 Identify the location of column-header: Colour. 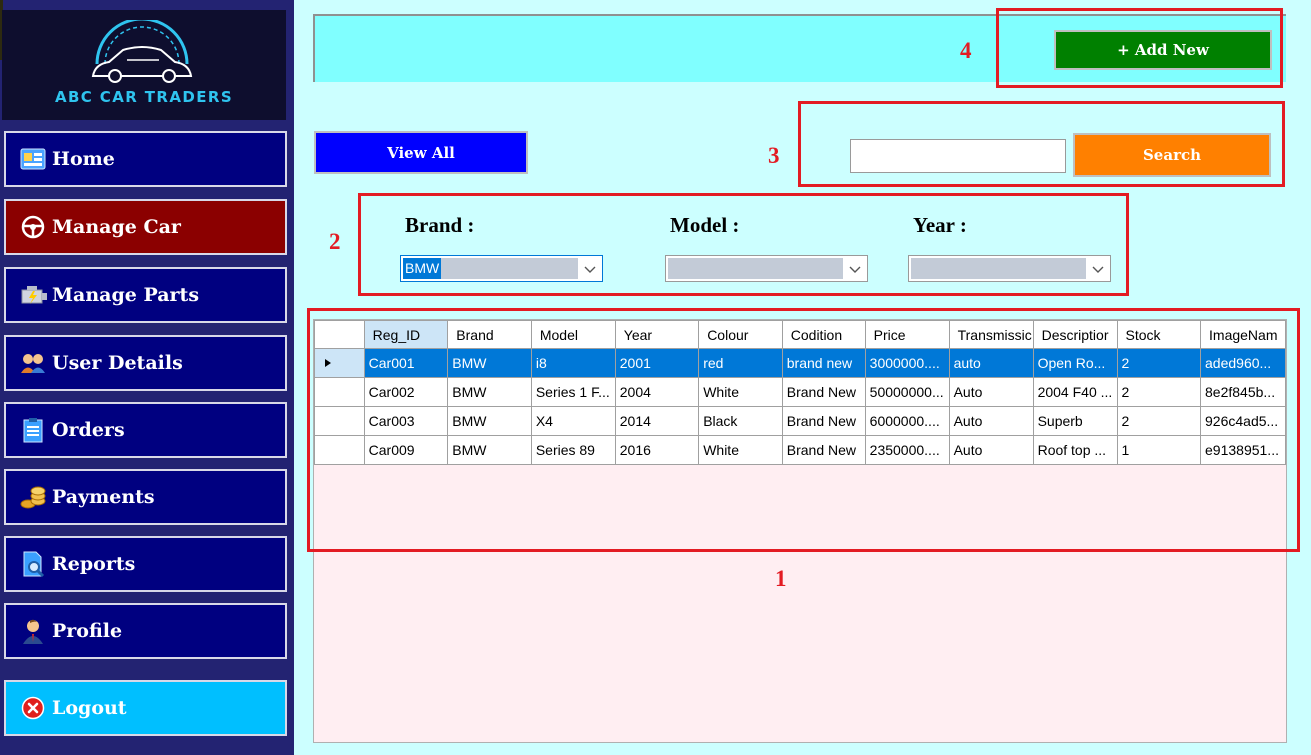
(740, 334).